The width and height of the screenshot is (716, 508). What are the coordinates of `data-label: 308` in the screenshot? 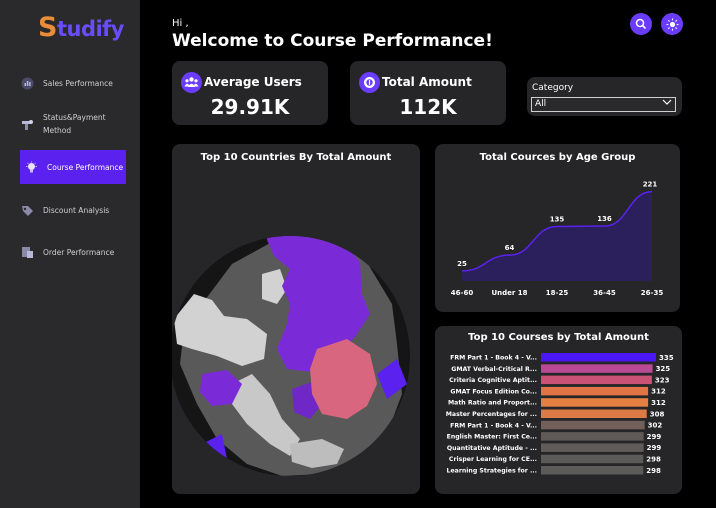 It's located at (657, 414).